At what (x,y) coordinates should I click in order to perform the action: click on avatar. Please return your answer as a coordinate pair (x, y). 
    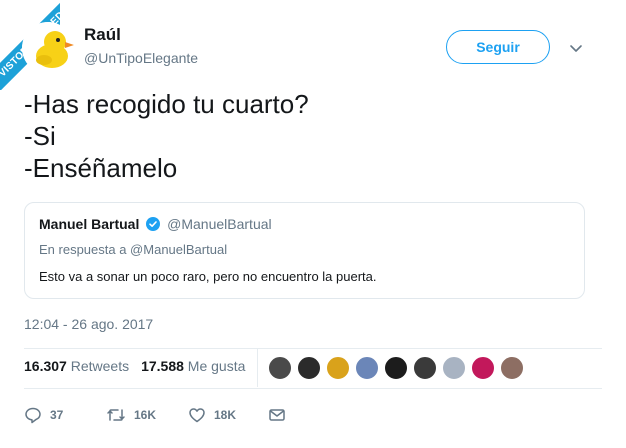
    Looking at the image, I should click on (48, 48).